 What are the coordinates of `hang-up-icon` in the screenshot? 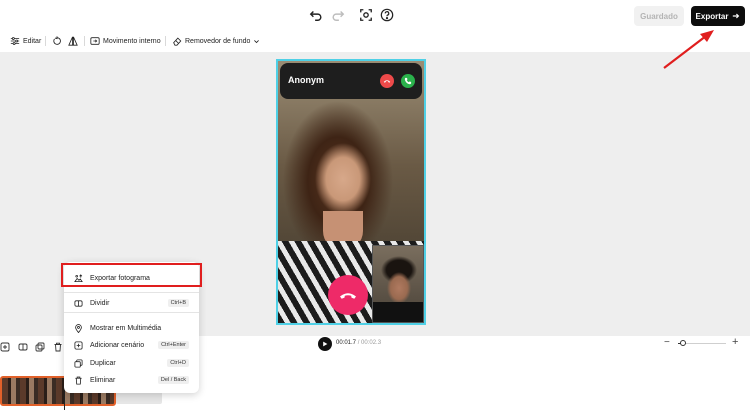 It's located at (348, 295).